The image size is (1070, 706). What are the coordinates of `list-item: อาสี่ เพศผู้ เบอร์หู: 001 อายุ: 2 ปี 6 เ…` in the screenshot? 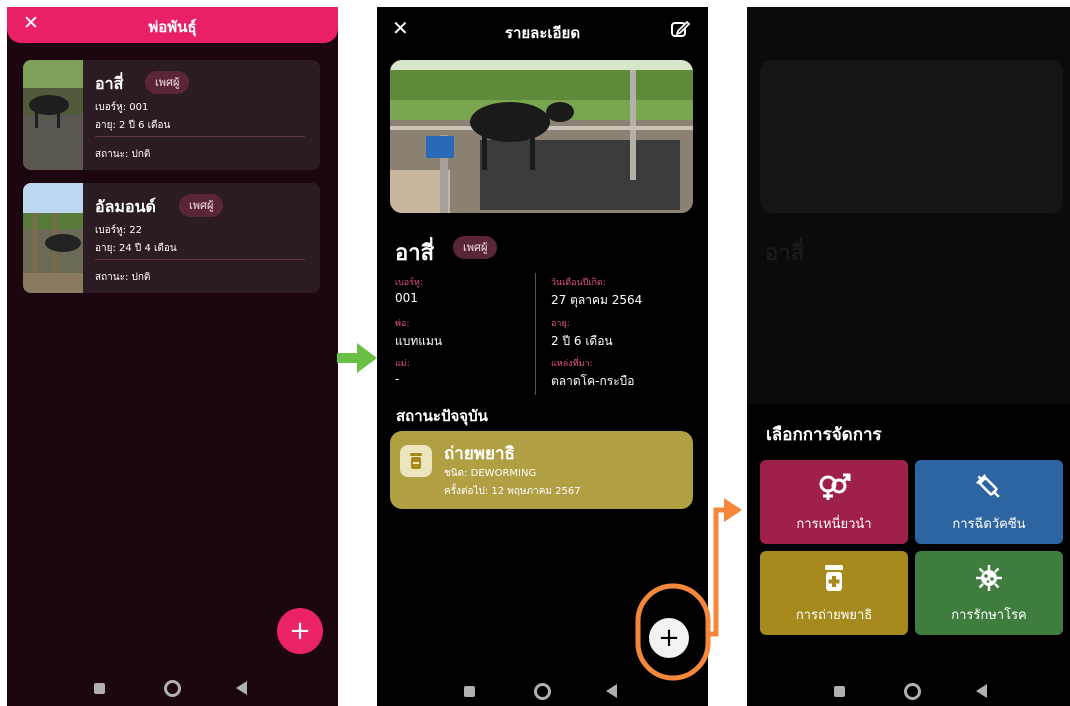 It's located at (171, 115).